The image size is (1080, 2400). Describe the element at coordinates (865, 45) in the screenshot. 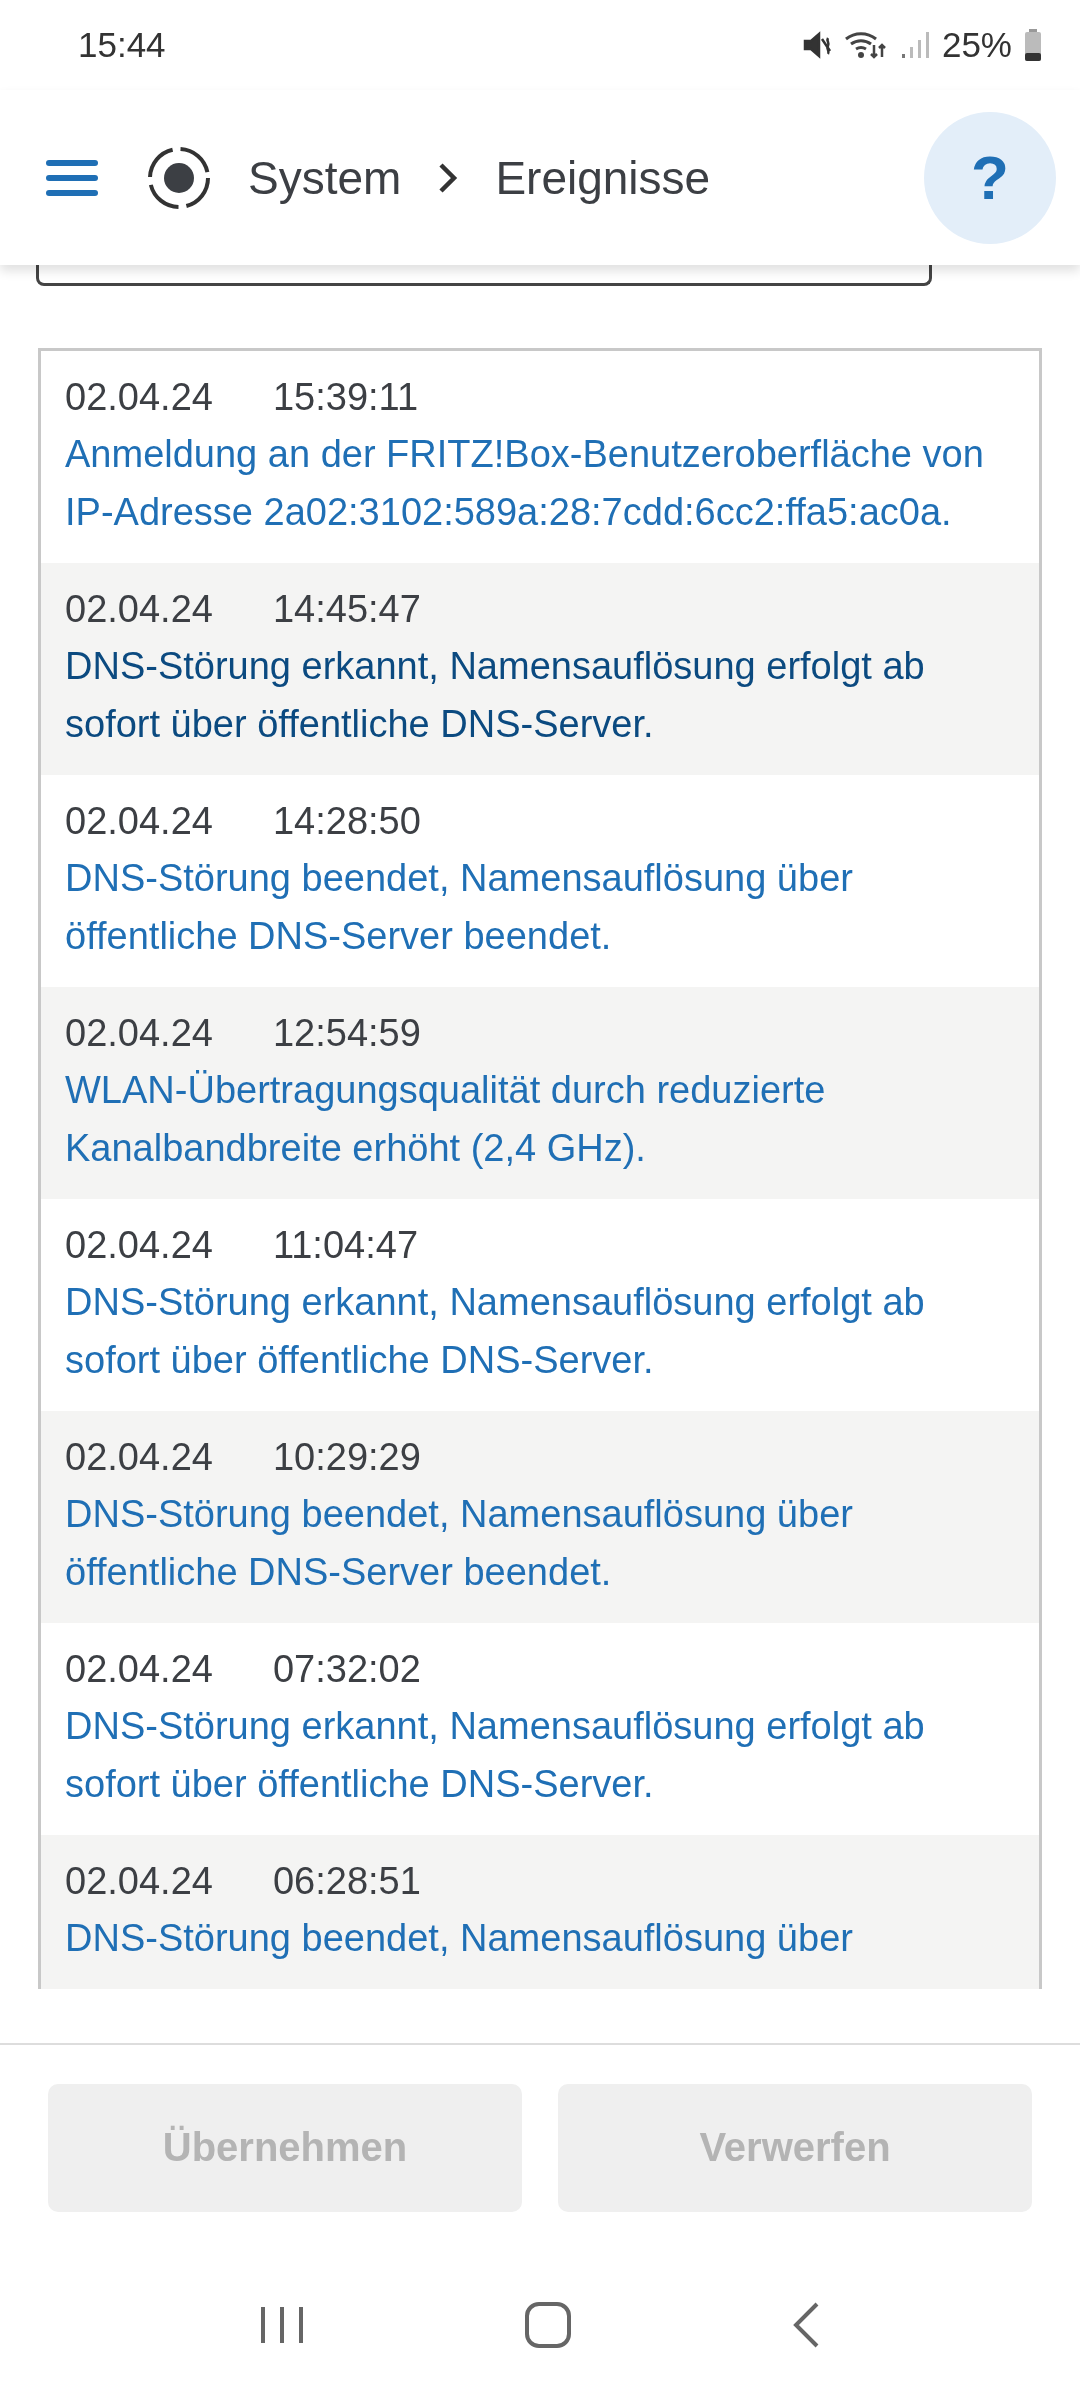

I see `wifi-icon` at that location.